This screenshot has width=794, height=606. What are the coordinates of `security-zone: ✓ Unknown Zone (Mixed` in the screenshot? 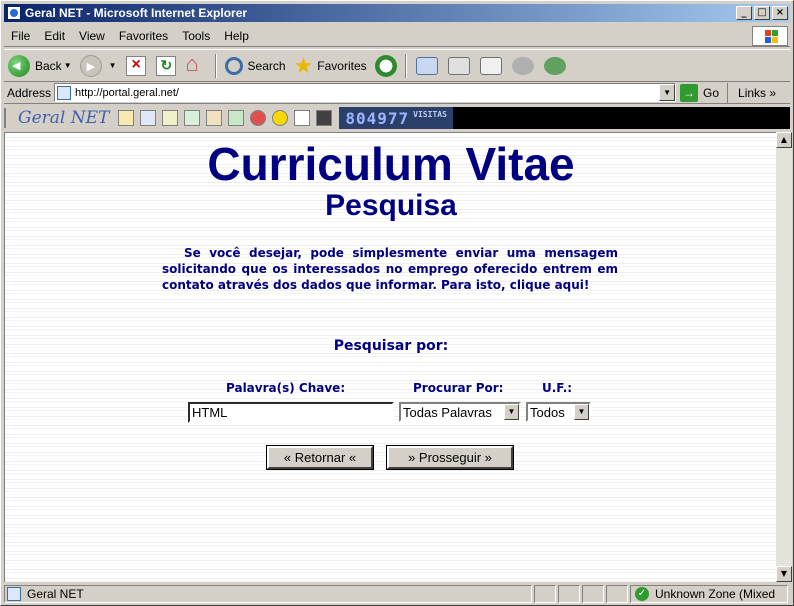 It's located at (709, 594).